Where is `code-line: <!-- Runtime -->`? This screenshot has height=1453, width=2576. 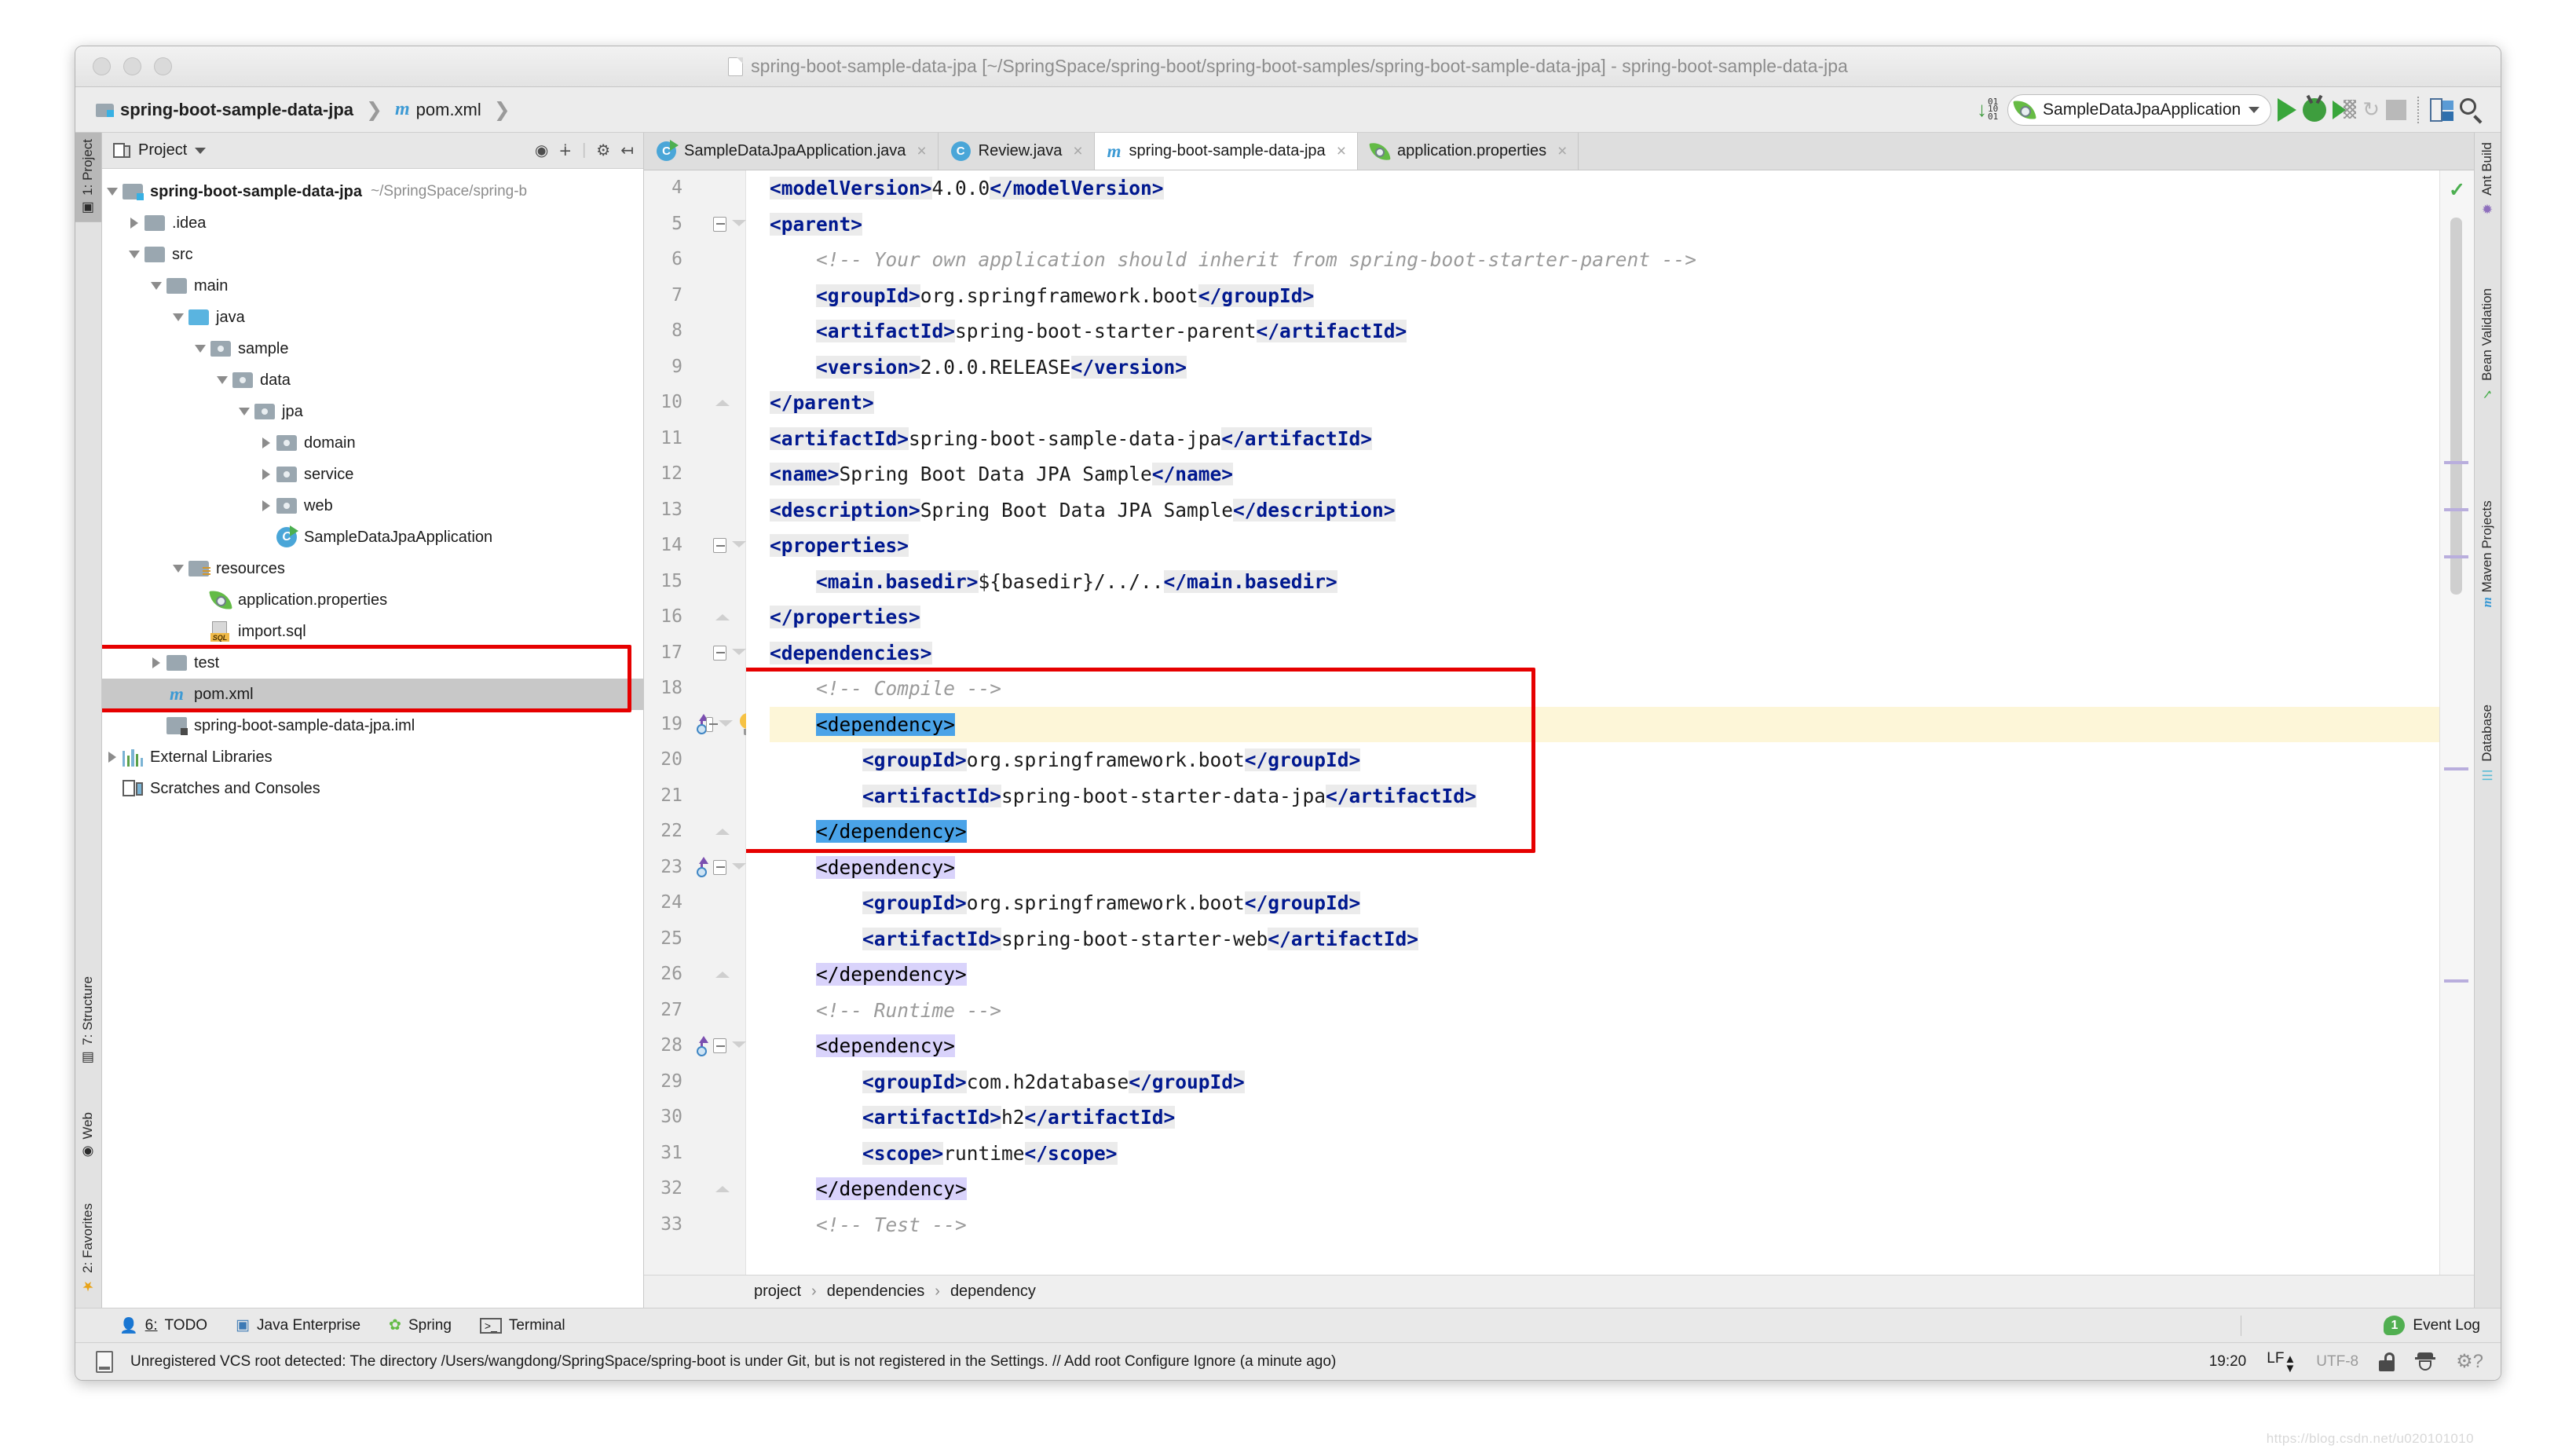 code-line: <!-- Runtime --> is located at coordinates (1605, 1011).